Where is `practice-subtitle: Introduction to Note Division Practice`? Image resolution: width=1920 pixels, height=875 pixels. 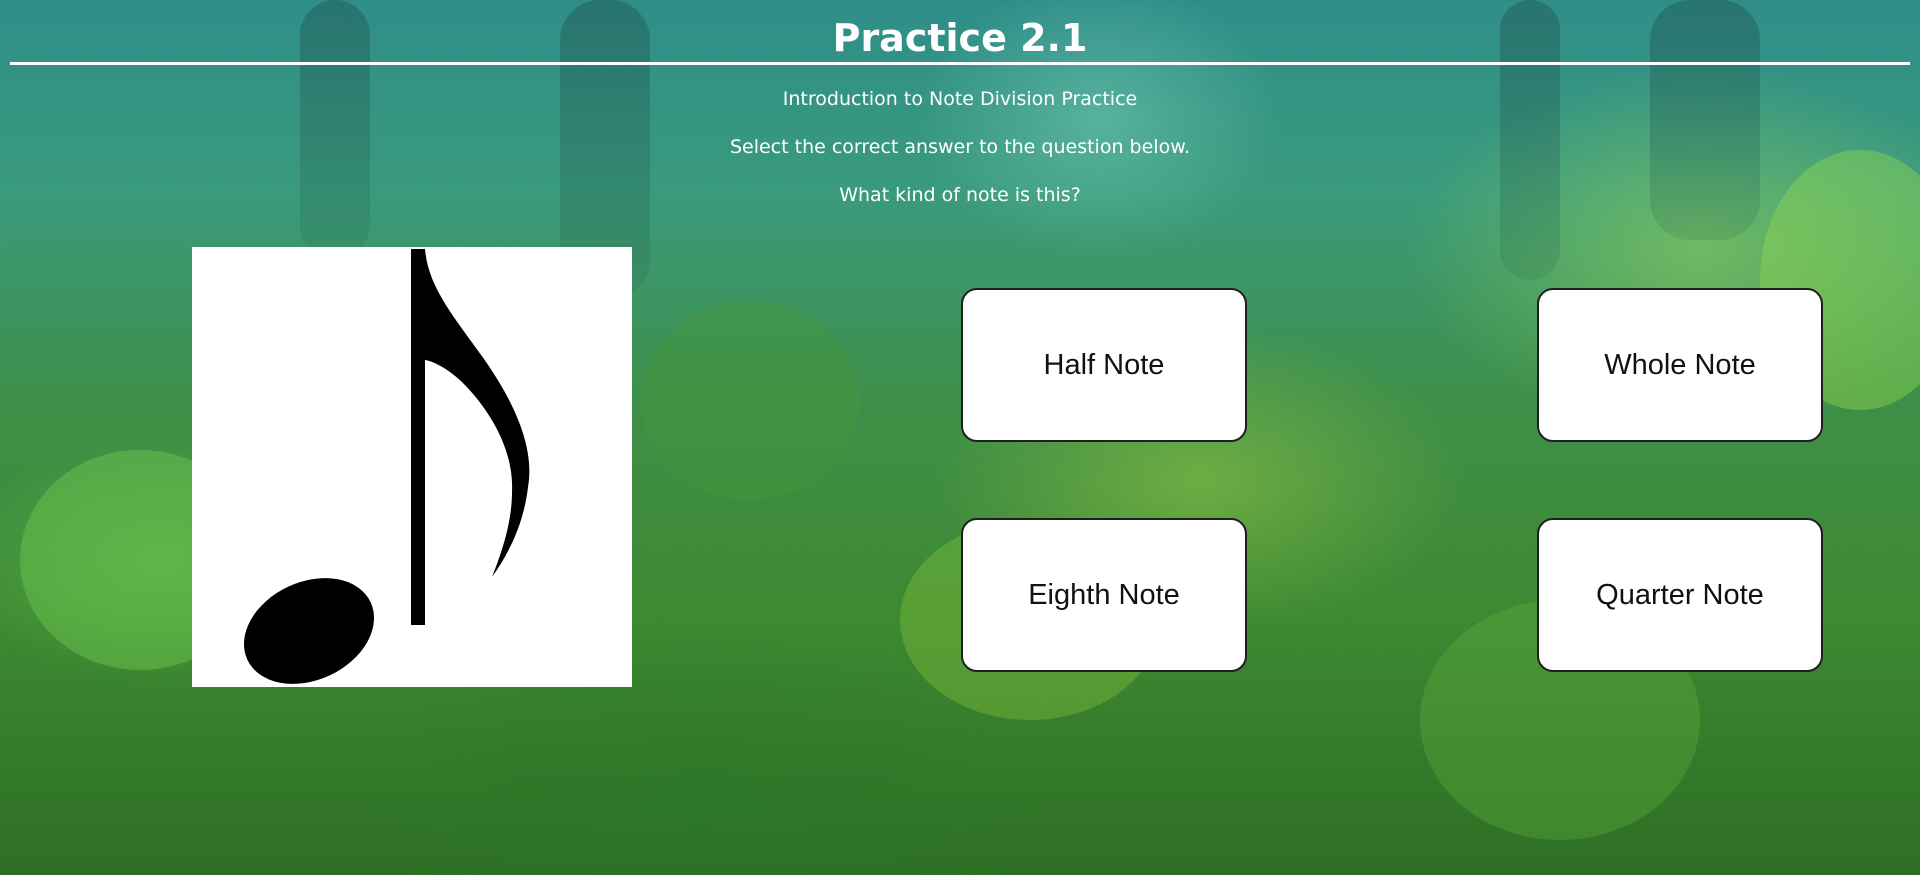
practice-subtitle: Introduction to Note Division Practice is located at coordinates (960, 99).